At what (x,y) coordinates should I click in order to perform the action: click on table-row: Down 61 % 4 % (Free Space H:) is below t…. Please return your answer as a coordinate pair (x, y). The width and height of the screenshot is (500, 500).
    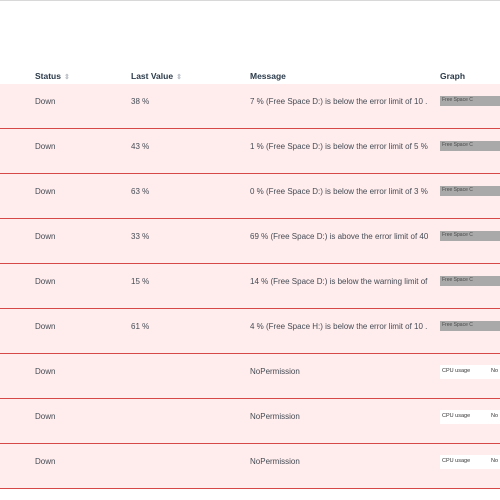
    Looking at the image, I should click on (250, 331).